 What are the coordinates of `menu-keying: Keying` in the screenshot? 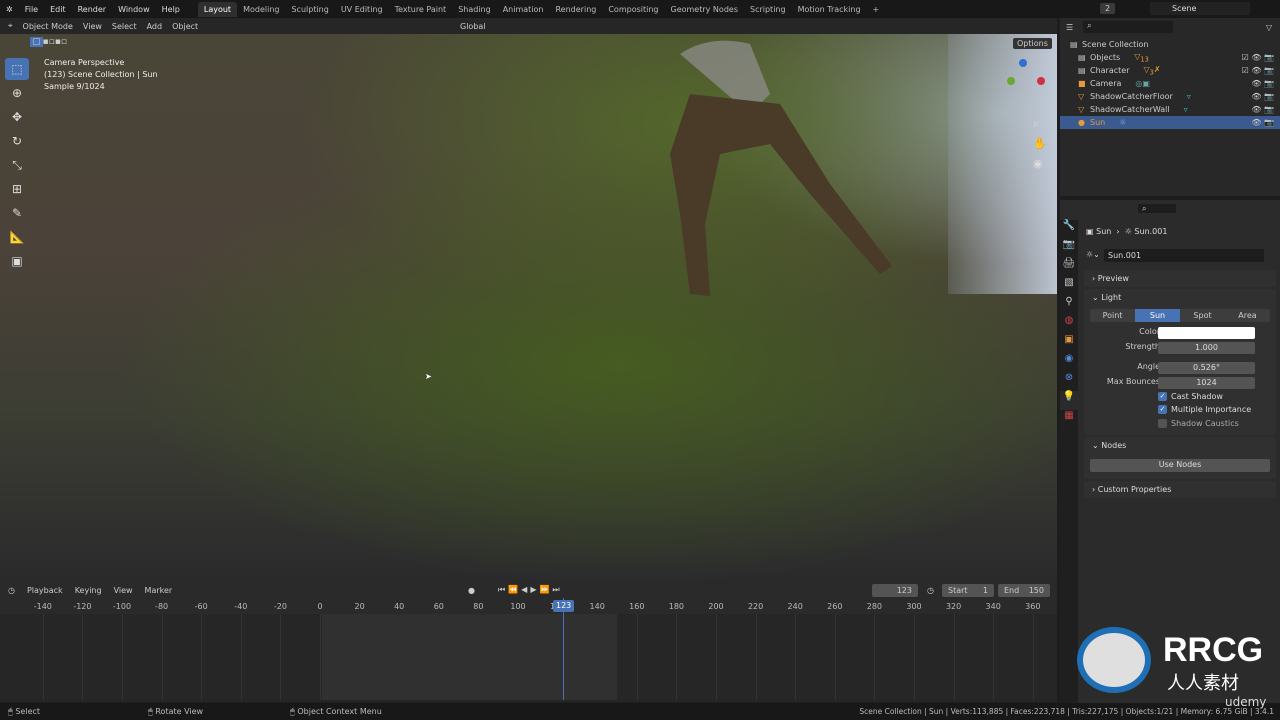 It's located at (88, 590).